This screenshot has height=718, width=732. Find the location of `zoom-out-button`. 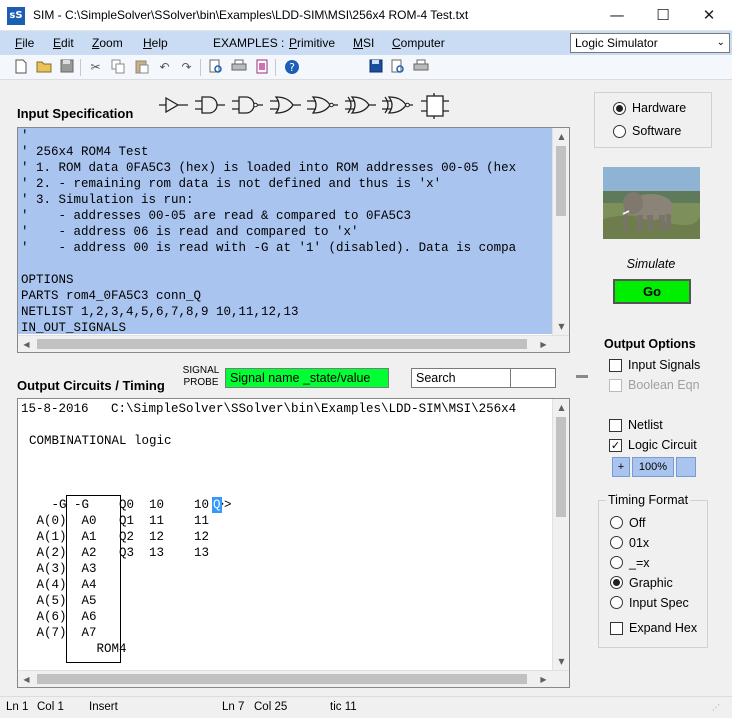

zoom-out-button is located at coordinates (686, 467).